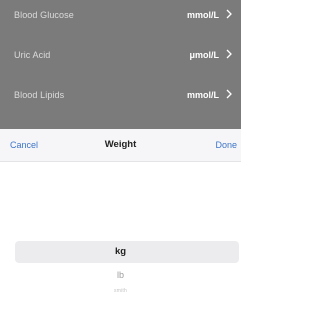  What do you see at coordinates (120, 251) in the screenshot?
I see `picker-option-kg: kg` at bounding box center [120, 251].